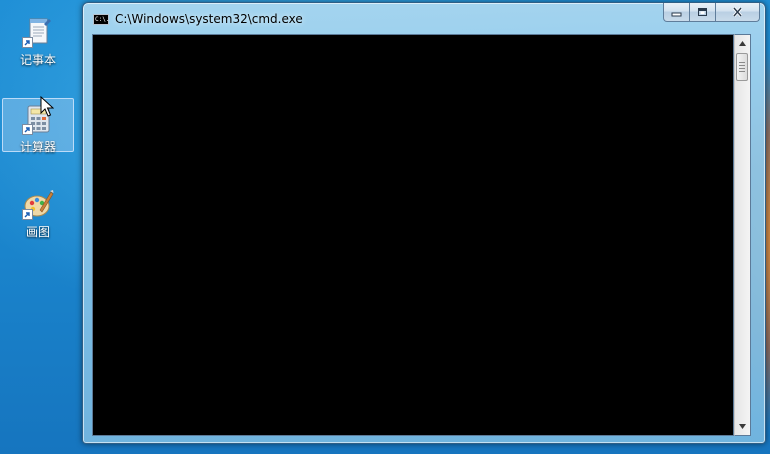 This screenshot has height=454, width=770. Describe the element at coordinates (47, 106) in the screenshot. I see `mouse-cursor-icon` at that location.